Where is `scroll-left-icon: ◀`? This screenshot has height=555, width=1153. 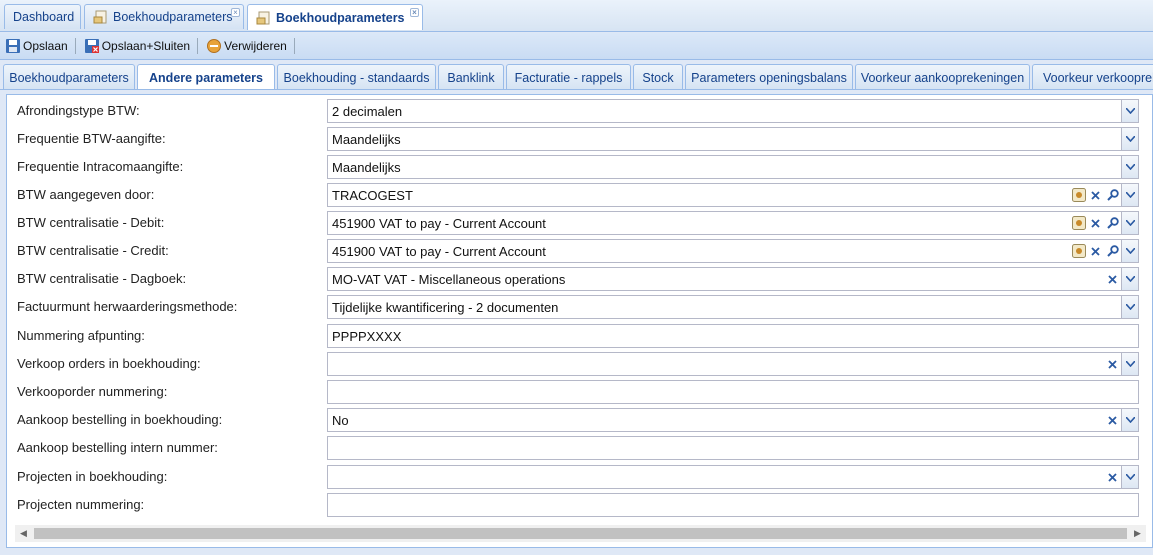 scroll-left-icon: ◀ is located at coordinates (23, 533).